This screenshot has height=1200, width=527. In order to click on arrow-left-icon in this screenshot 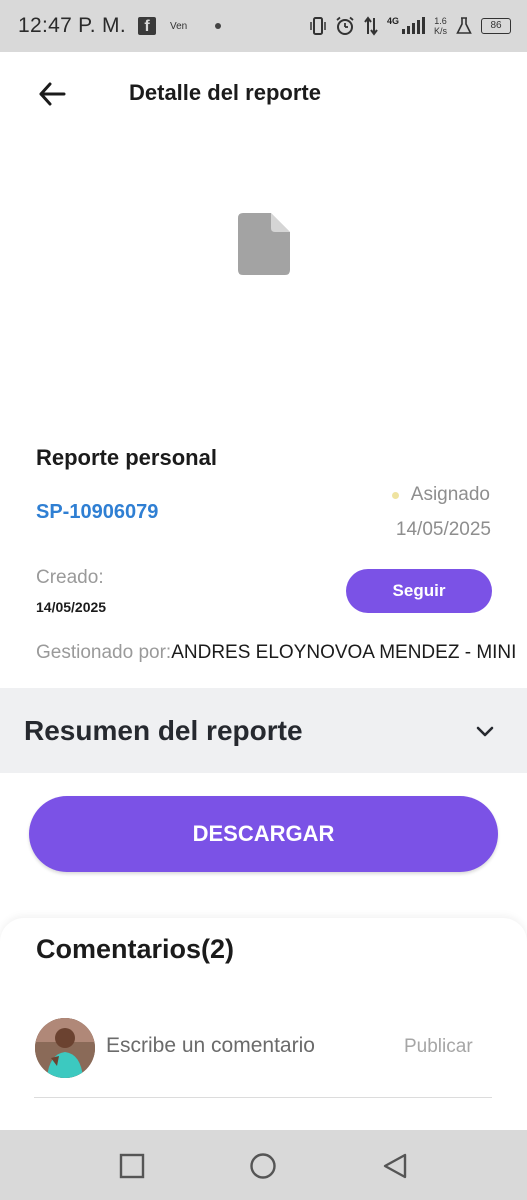, I will do `click(52, 94)`.